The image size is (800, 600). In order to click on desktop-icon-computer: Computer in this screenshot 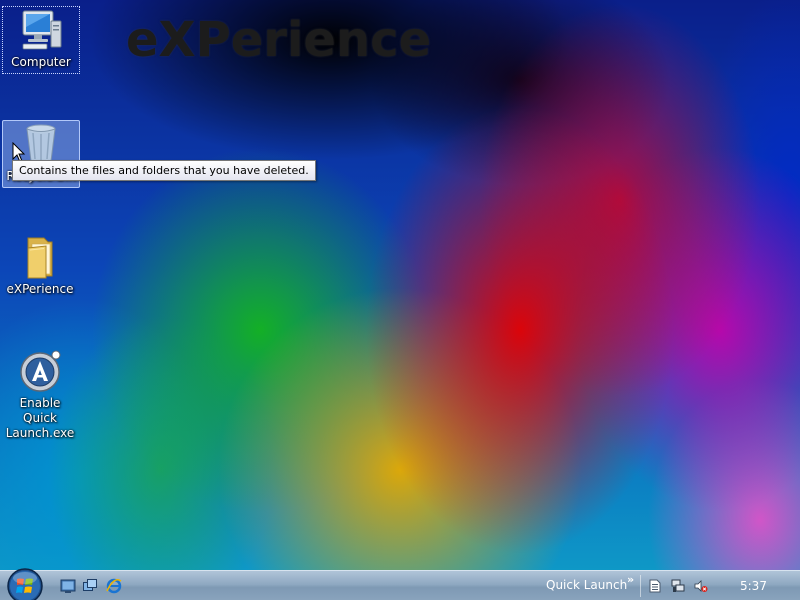, I will do `click(41, 40)`.